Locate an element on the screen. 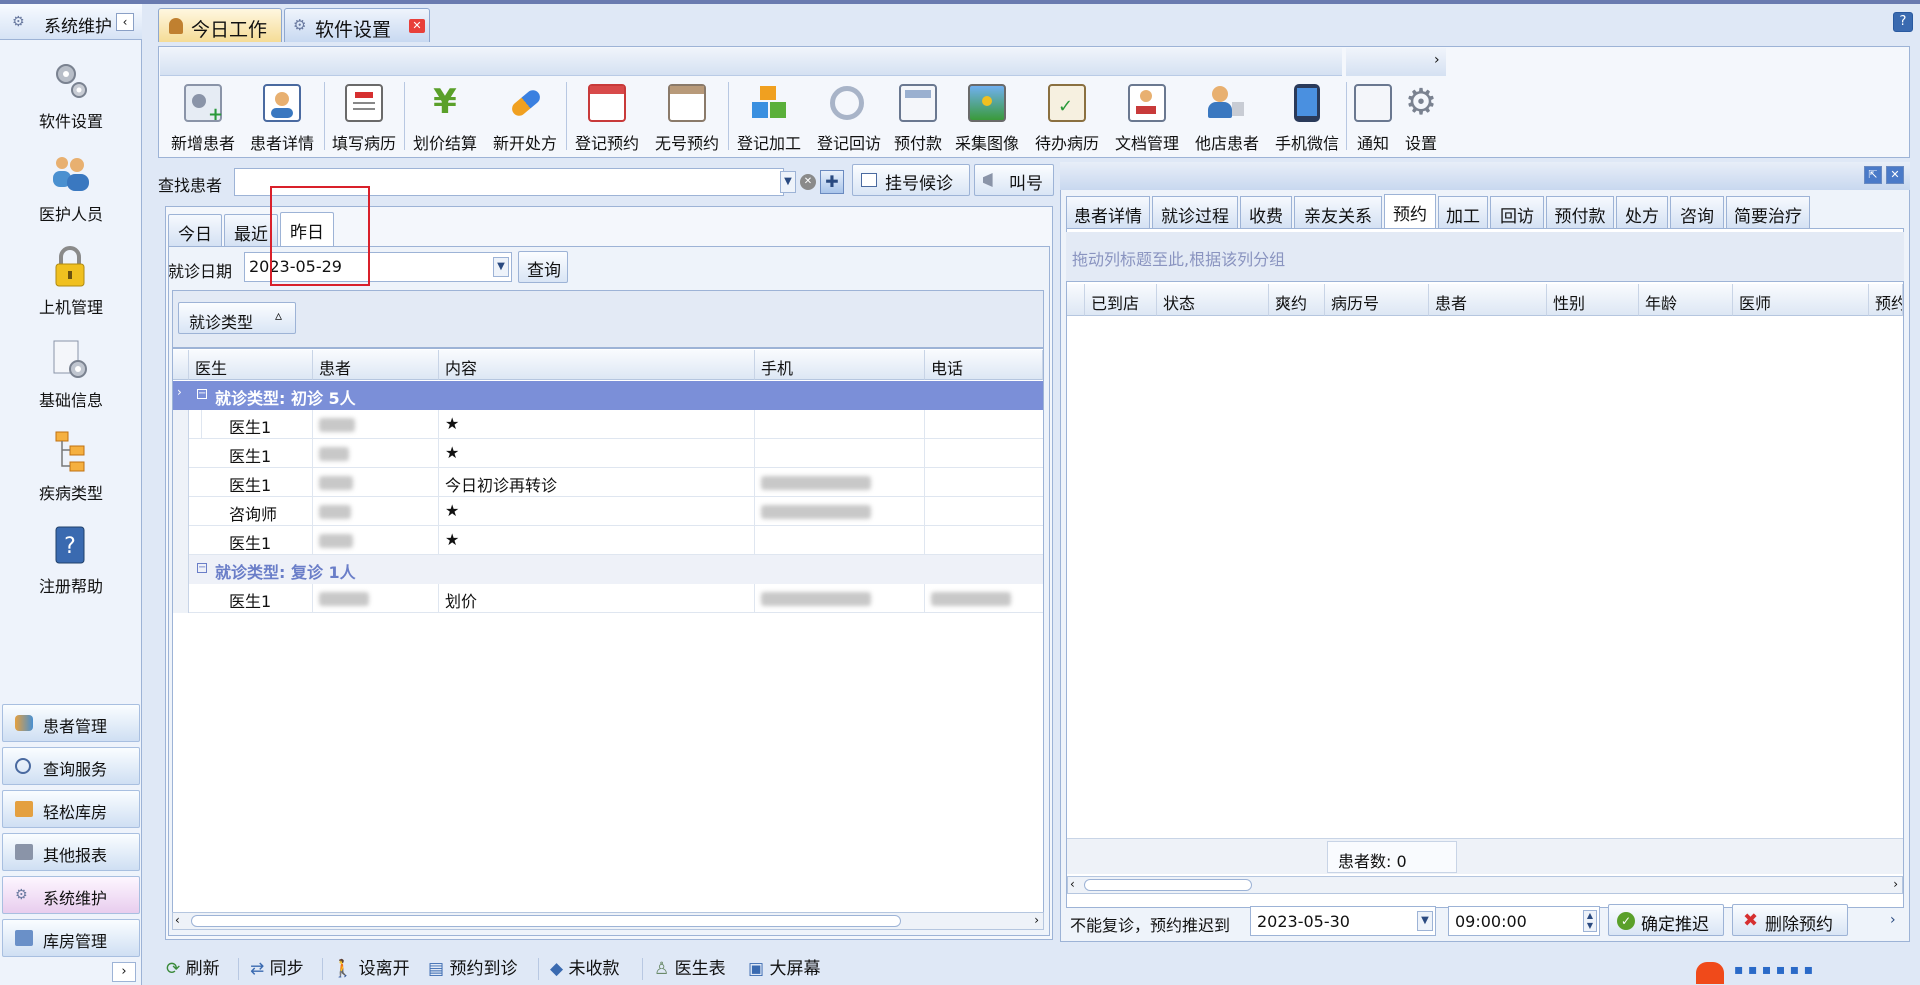 This screenshot has height=985, width=1920. toolbar-no-number-appointment-button: 无号预约 is located at coordinates (687, 116).